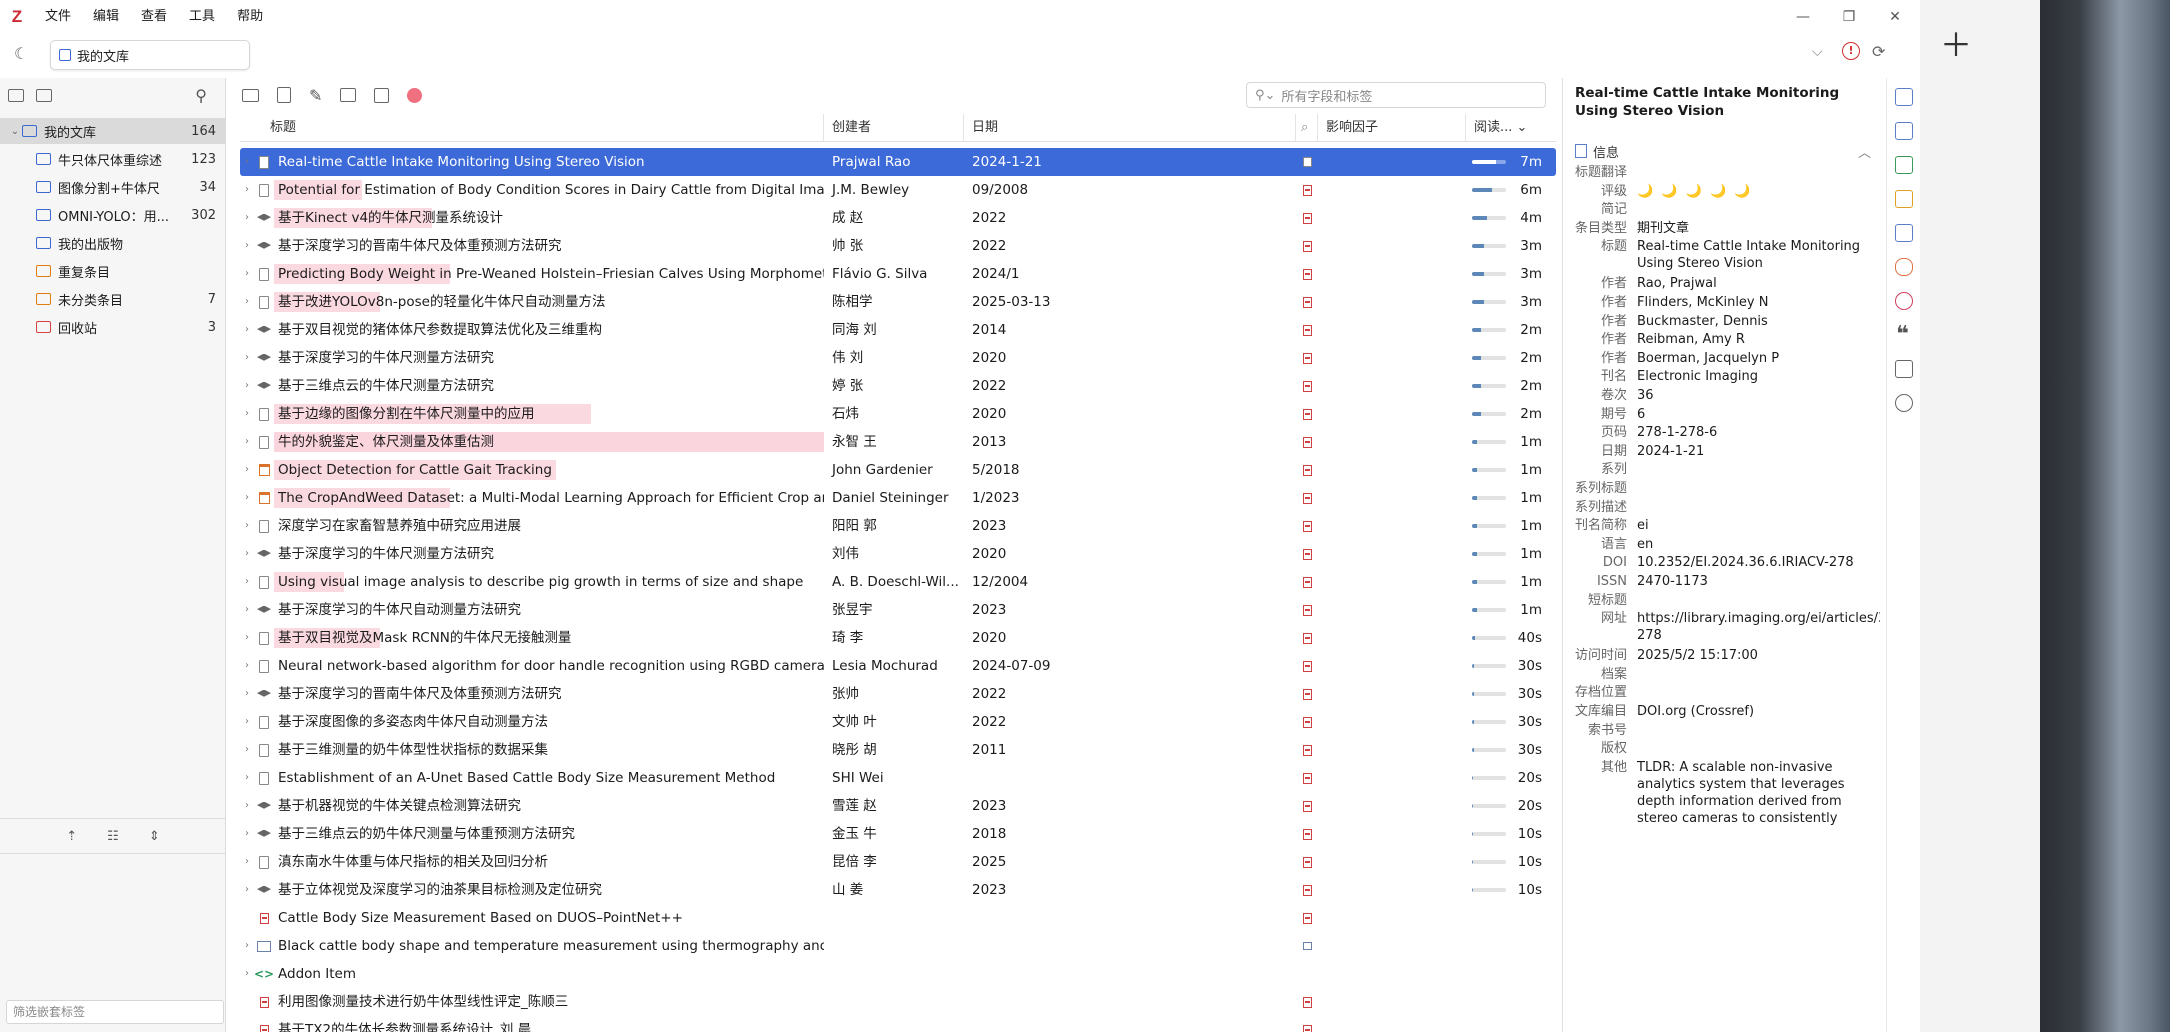  I want to click on field-value: 🌙 🌙 🌙 🌙 🌙, so click(1750, 191).